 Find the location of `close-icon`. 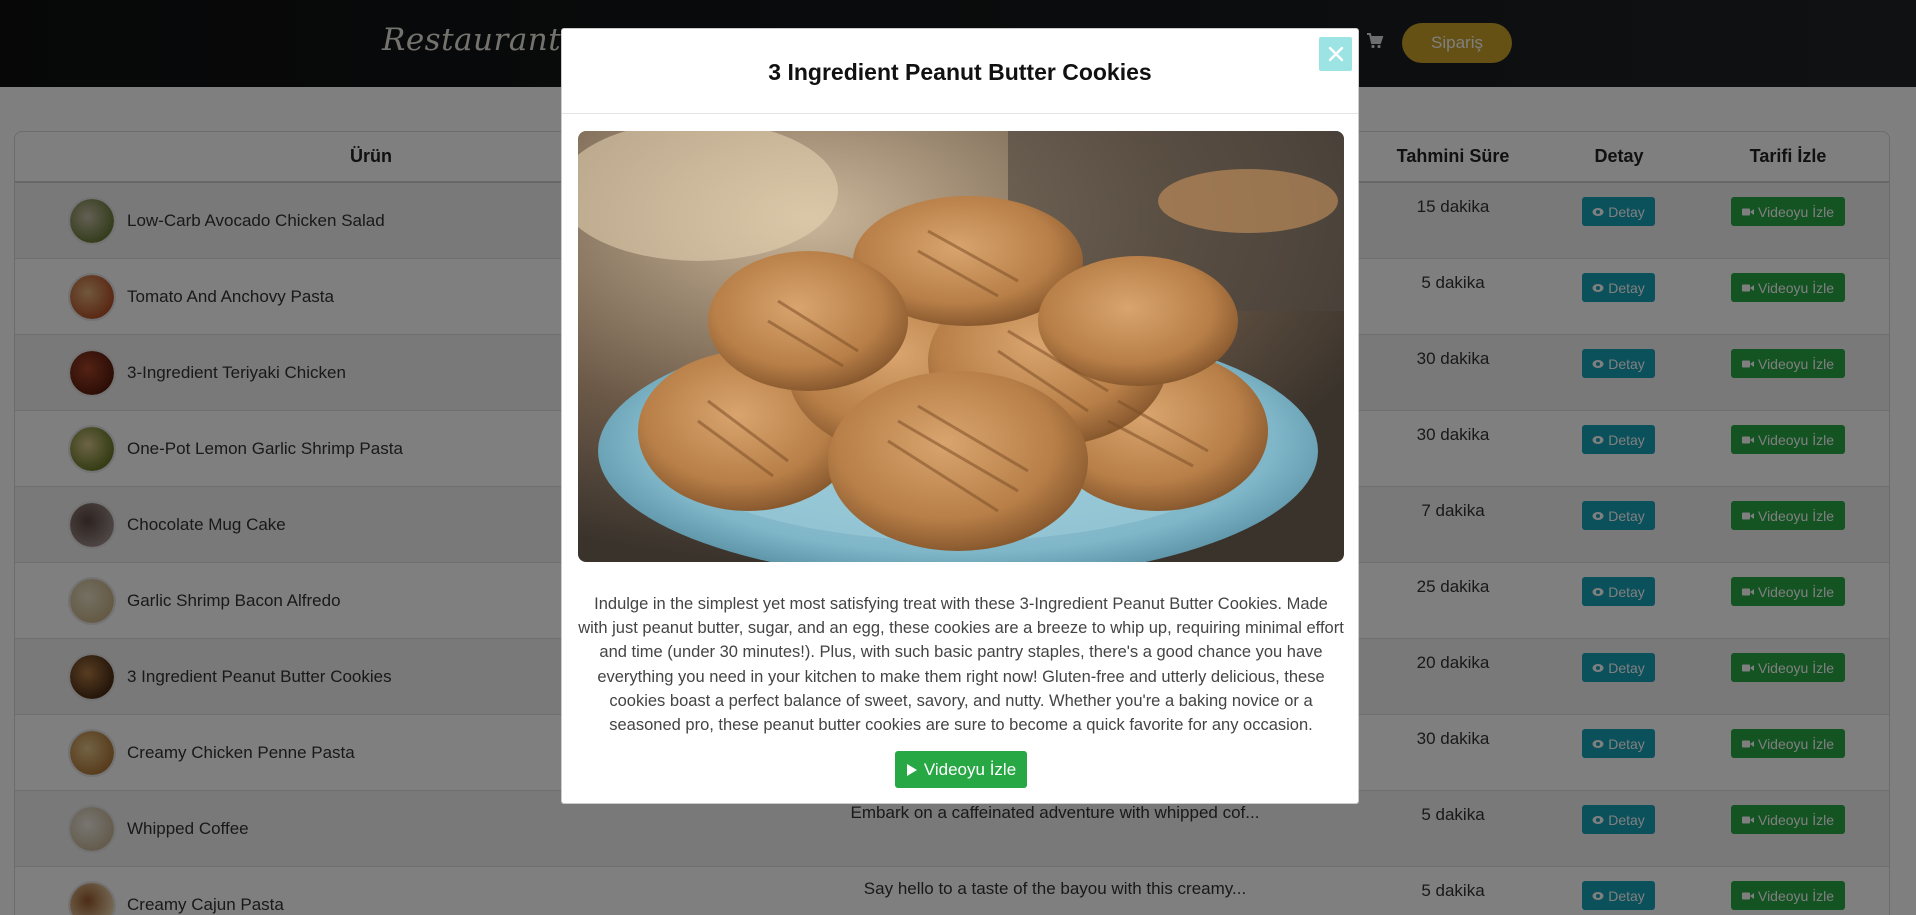

close-icon is located at coordinates (1335, 54).